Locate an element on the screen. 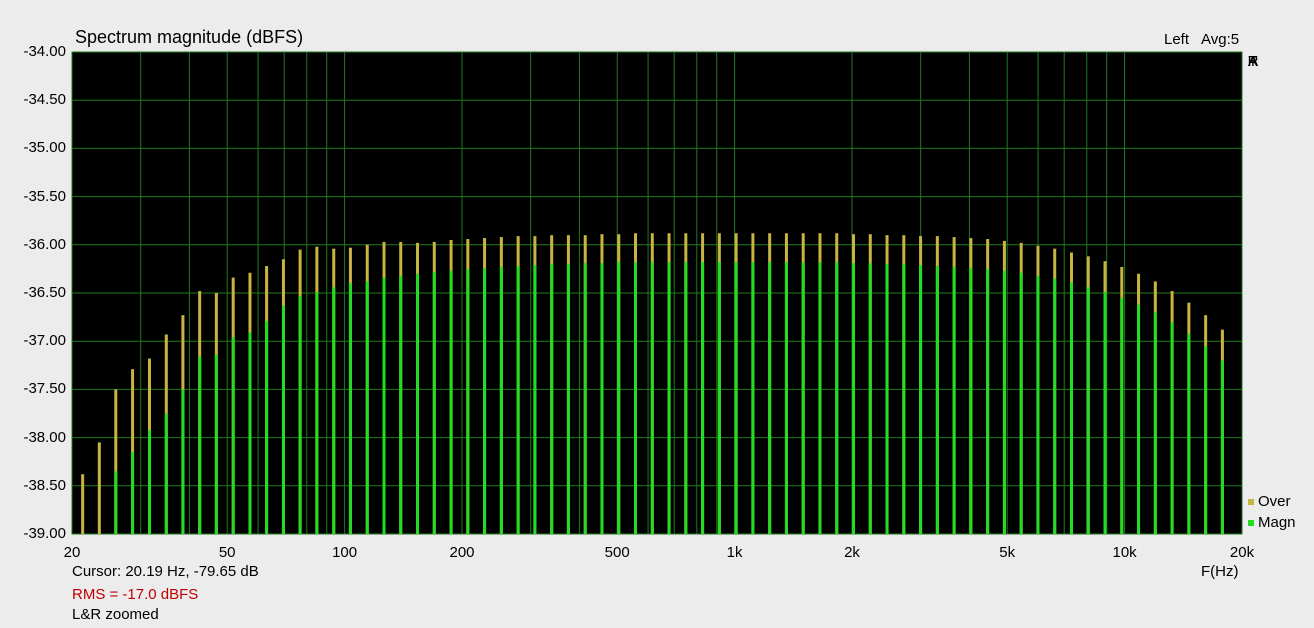 The height and width of the screenshot is (628, 1314). y-tick-label: -34.00 is located at coordinates (44, 51).